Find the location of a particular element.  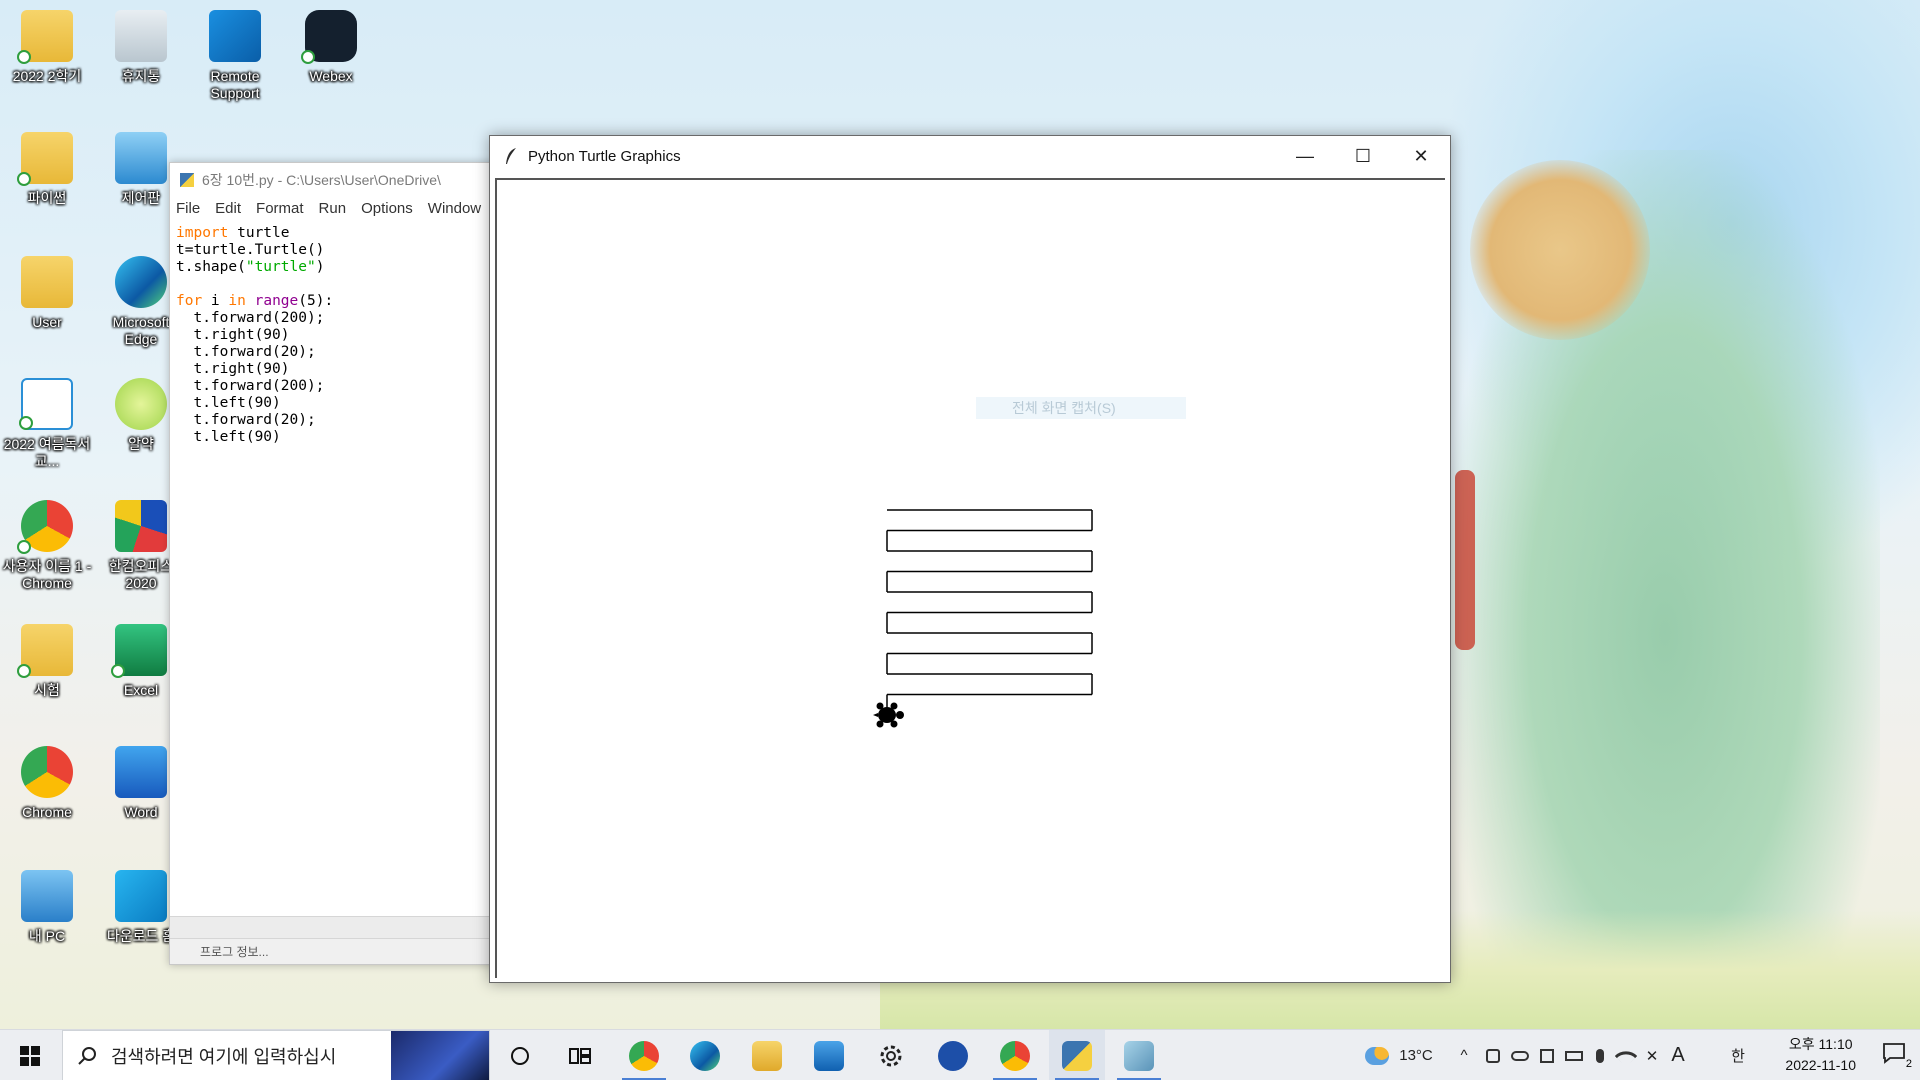

search-icon is located at coordinates (87, 1055).